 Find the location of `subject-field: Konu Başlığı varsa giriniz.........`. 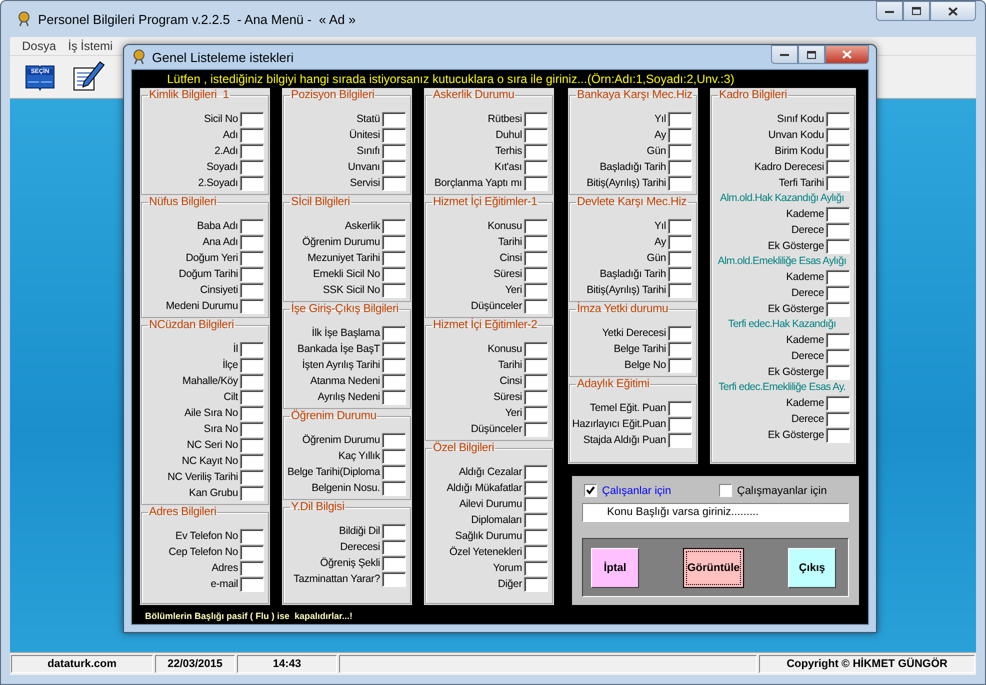

subject-field: Konu Başlığı varsa giriniz......... is located at coordinates (715, 512).